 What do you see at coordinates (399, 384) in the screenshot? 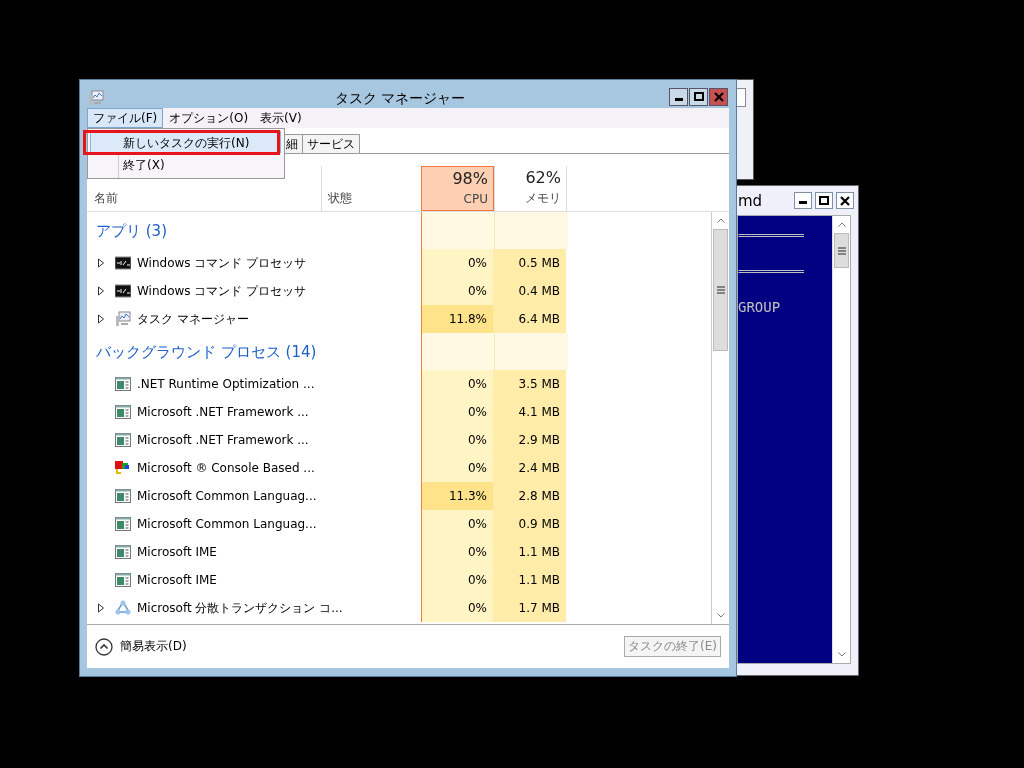
I see `process-row: .NET Runtime Optimization ... 0% 3.5 MB` at bounding box center [399, 384].